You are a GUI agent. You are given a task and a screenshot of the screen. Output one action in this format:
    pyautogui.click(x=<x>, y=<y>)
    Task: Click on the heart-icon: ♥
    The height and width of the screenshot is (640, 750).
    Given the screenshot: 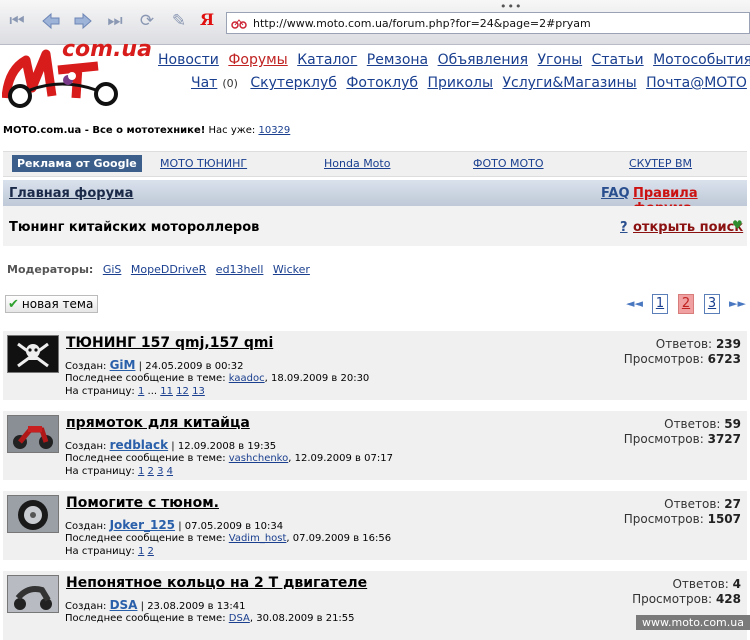 What is the action you would take?
    pyautogui.click(x=737, y=225)
    